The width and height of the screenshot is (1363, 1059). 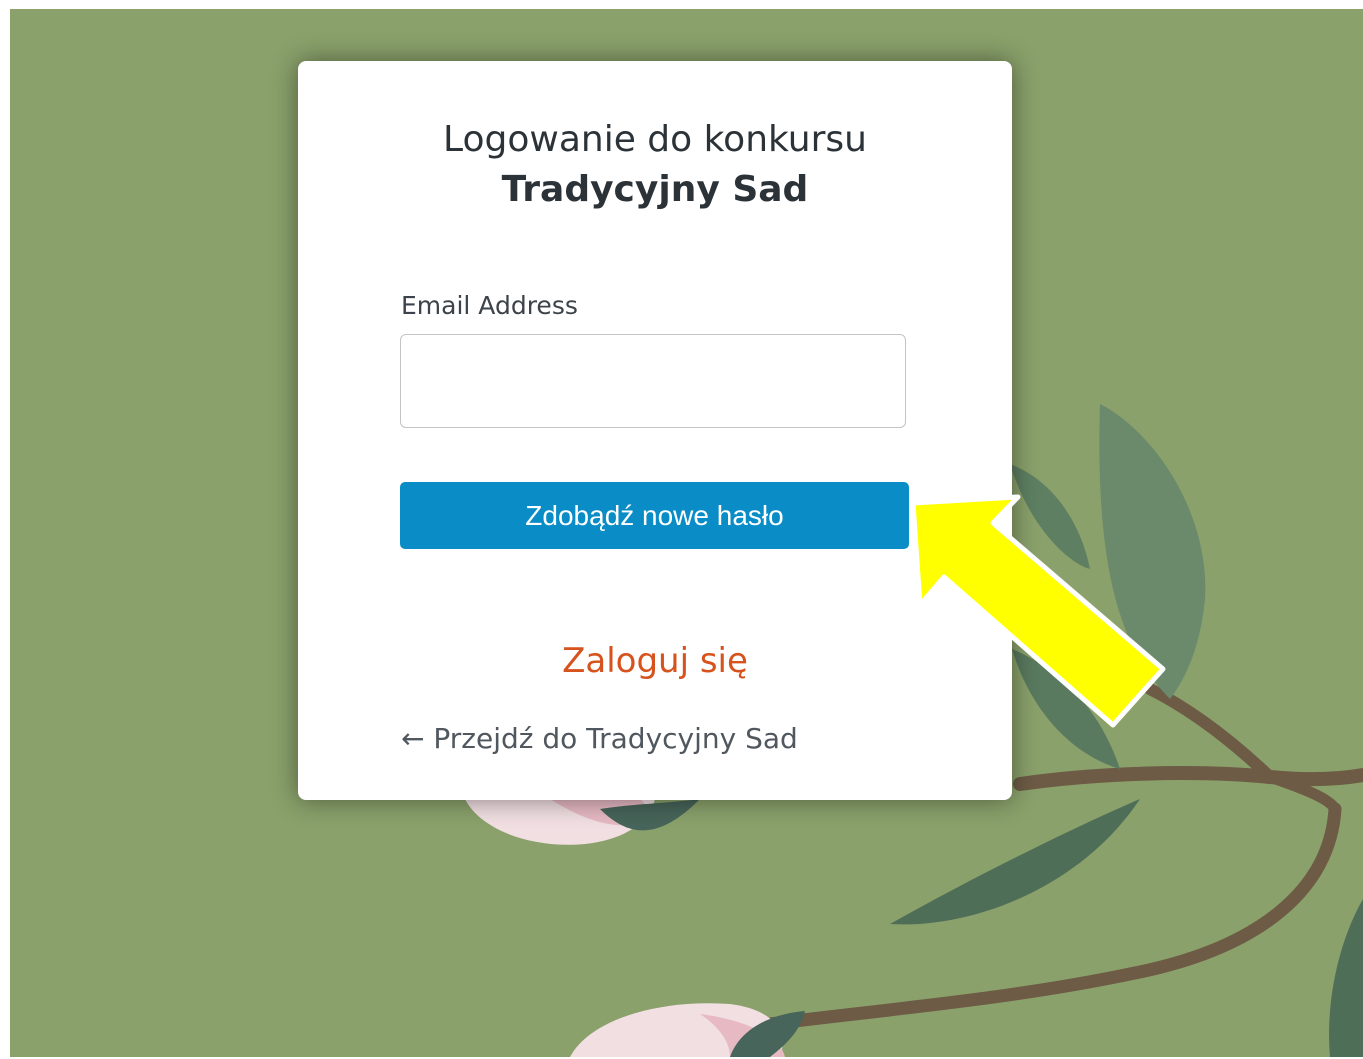 What do you see at coordinates (655, 139) in the screenshot?
I see `page-title: Logowanie do konkursu` at bounding box center [655, 139].